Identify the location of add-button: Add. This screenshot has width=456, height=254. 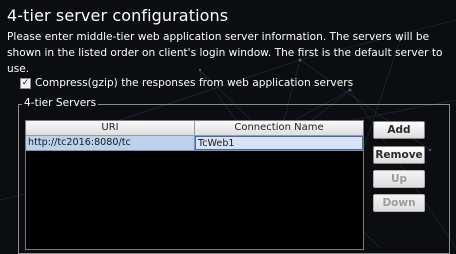
(399, 130).